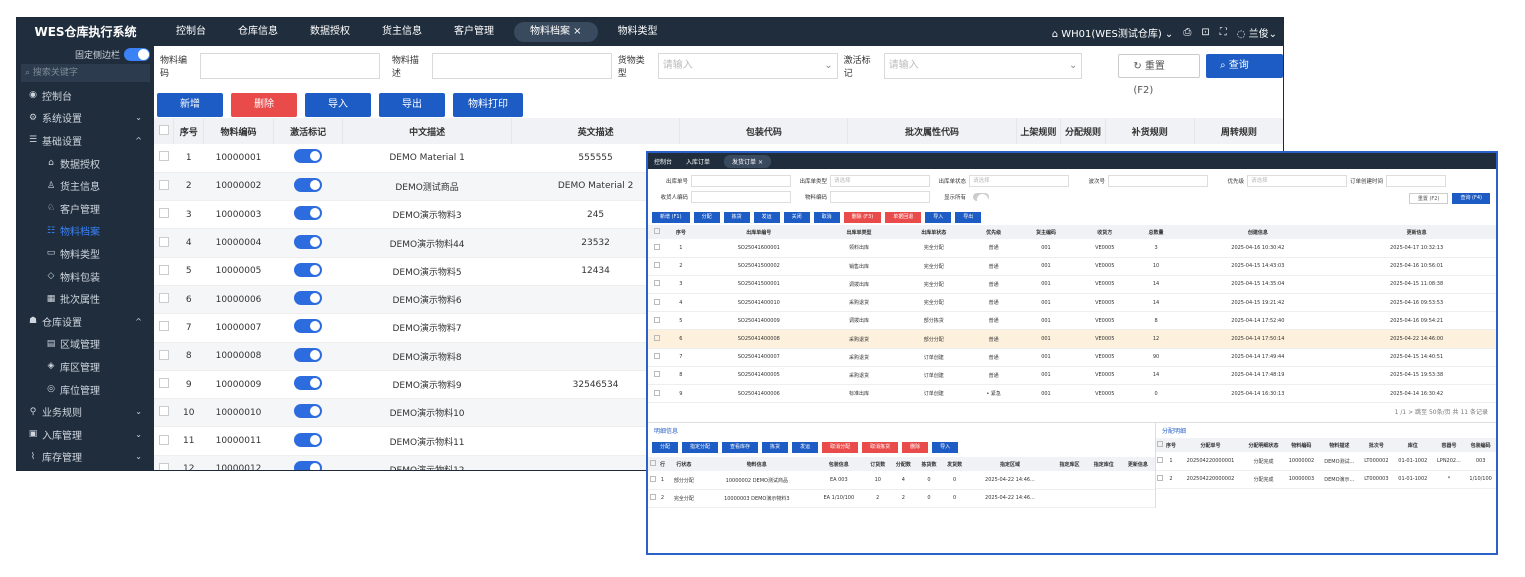  I want to click on sidebar-item-1: ⚙ 系统设置 ⌄, so click(85, 118).